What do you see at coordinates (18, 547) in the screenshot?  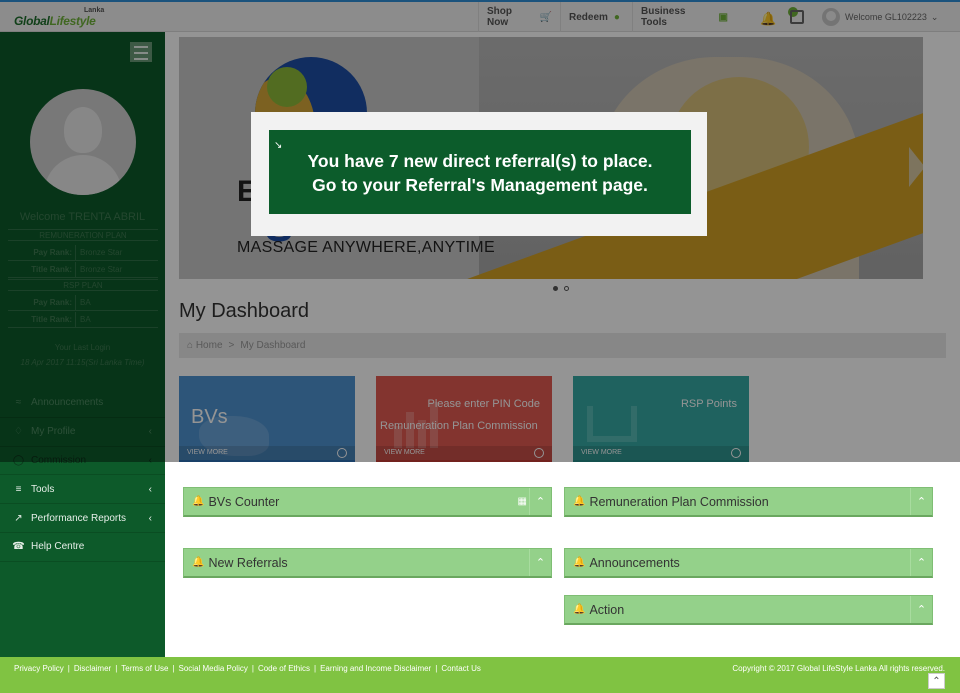 I see `phone-icon: ☎` at bounding box center [18, 547].